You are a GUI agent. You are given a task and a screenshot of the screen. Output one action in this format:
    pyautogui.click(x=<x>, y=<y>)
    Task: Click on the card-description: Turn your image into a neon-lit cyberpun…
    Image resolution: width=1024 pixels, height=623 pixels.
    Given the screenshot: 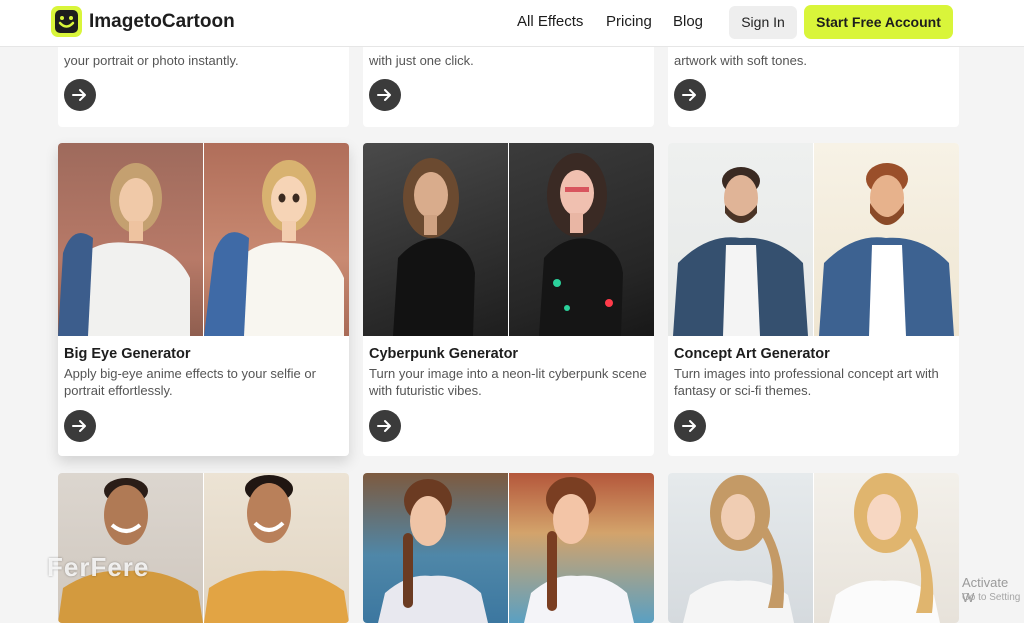 What is the action you would take?
    pyautogui.click(x=508, y=382)
    